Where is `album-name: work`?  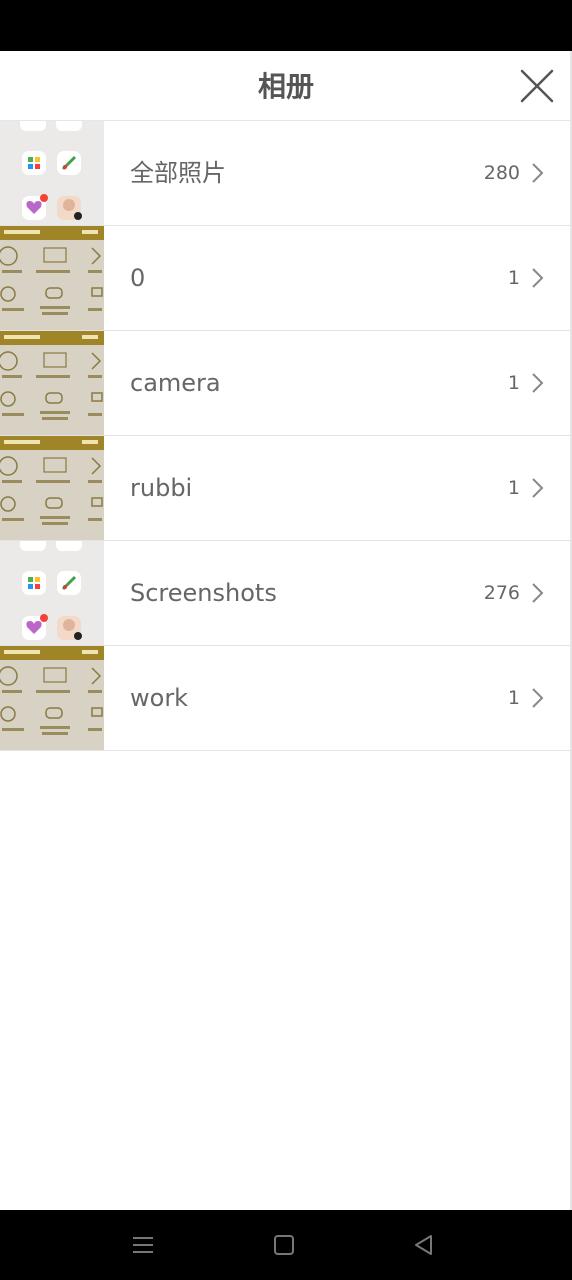 album-name: work is located at coordinates (159, 698).